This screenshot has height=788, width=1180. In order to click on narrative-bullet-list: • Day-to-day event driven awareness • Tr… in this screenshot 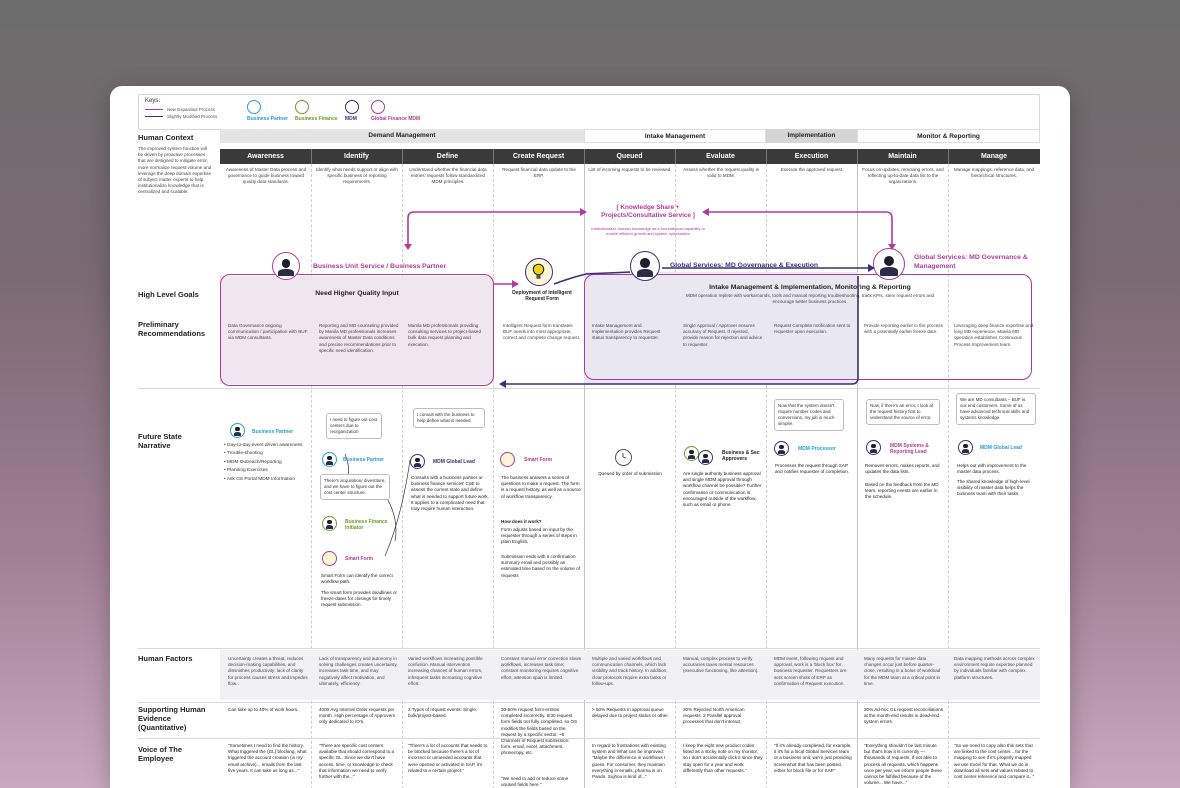, I will do `click(266, 463)`.